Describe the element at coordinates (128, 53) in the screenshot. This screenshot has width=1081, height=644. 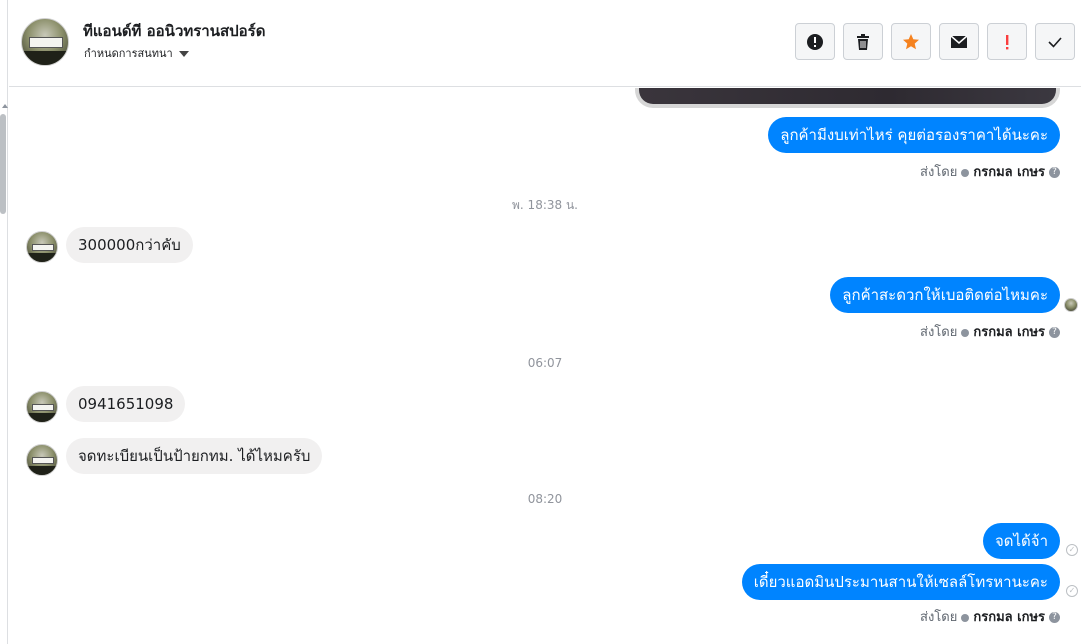
I see `conversation-settings-label: กำหนดการสนทนา` at that location.